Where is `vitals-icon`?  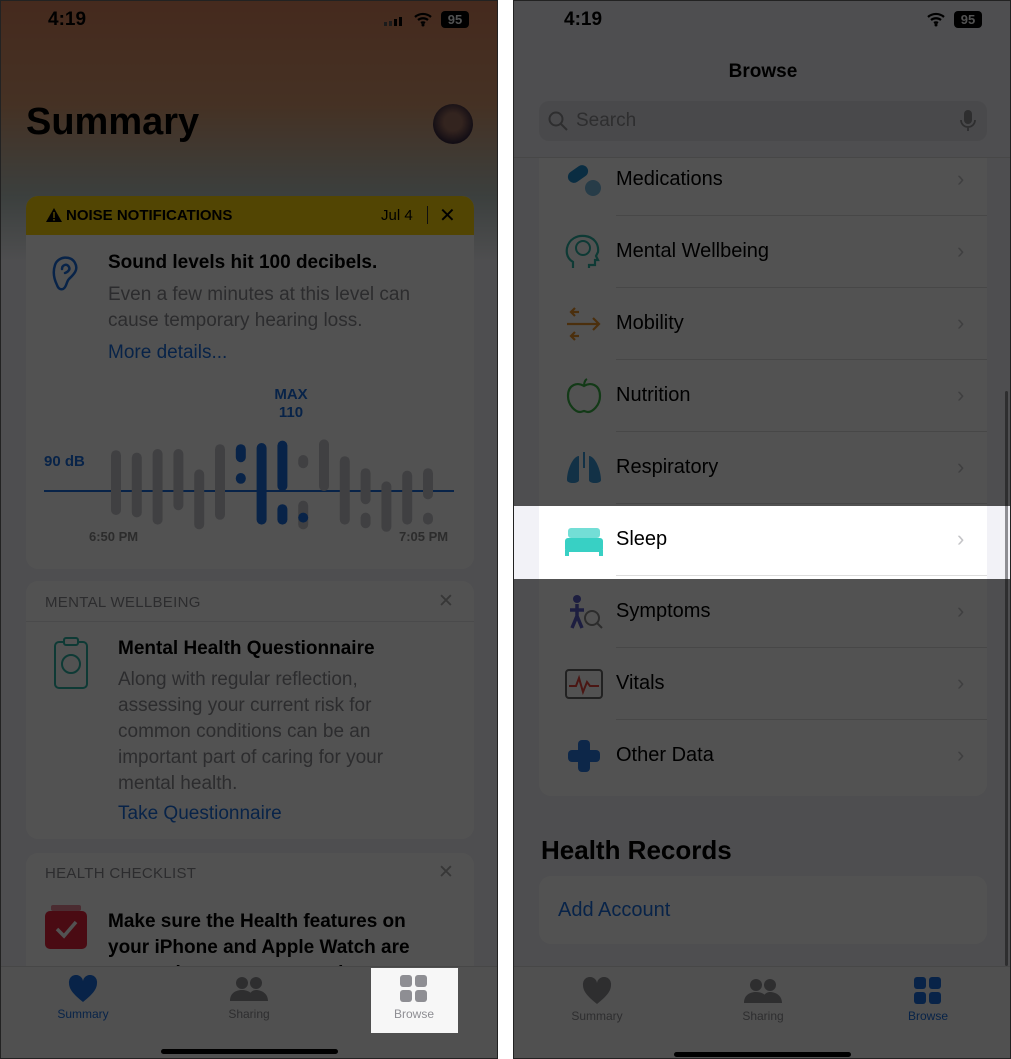 vitals-icon is located at coordinates (584, 684).